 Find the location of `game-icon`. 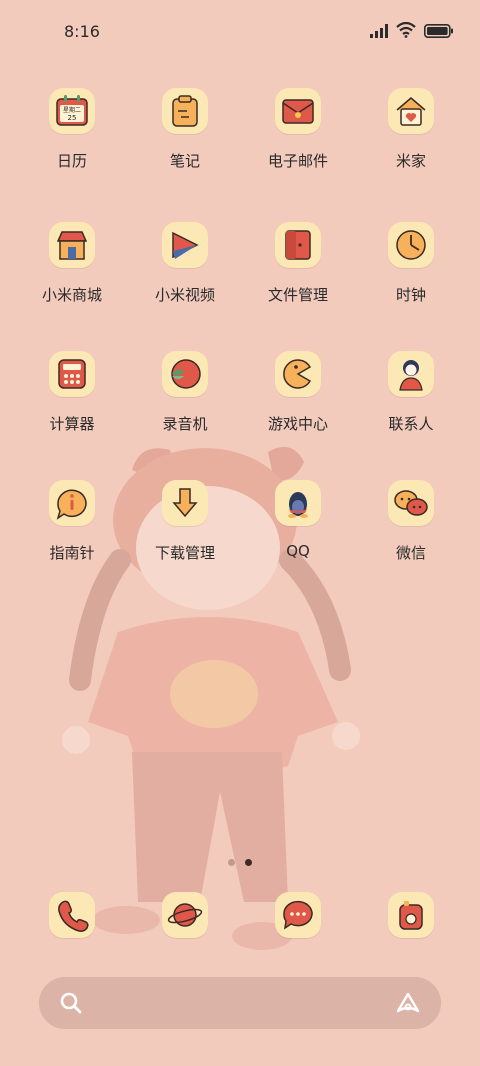

game-icon is located at coordinates (298, 374).